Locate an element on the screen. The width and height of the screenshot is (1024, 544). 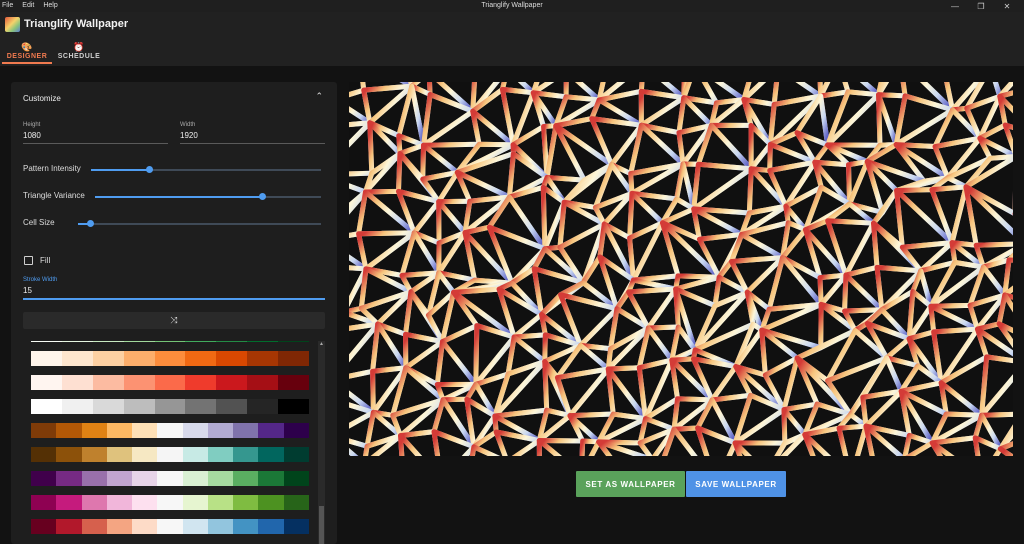
fill-checkbox-row: Fill is located at coordinates (37, 260).